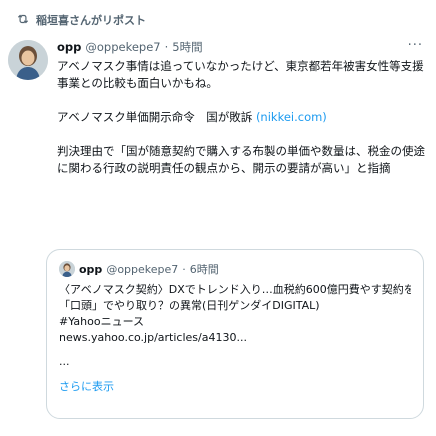 This screenshot has height=436, width=436. I want to click on repost-label: 稲垣喜さんがリポスト, so click(91, 20).